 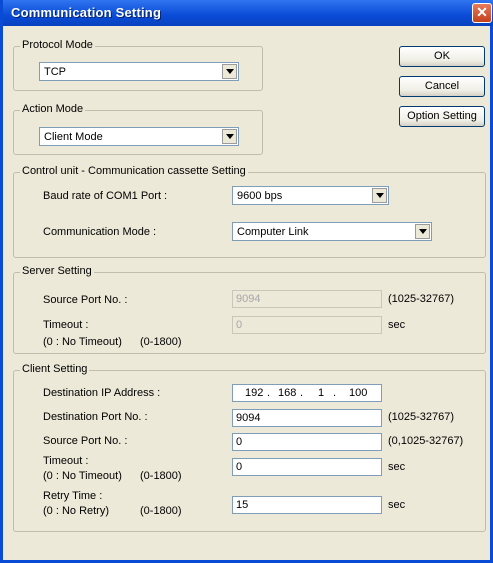 I want to click on action-mode-label: Action Mode, so click(x=53, y=109).